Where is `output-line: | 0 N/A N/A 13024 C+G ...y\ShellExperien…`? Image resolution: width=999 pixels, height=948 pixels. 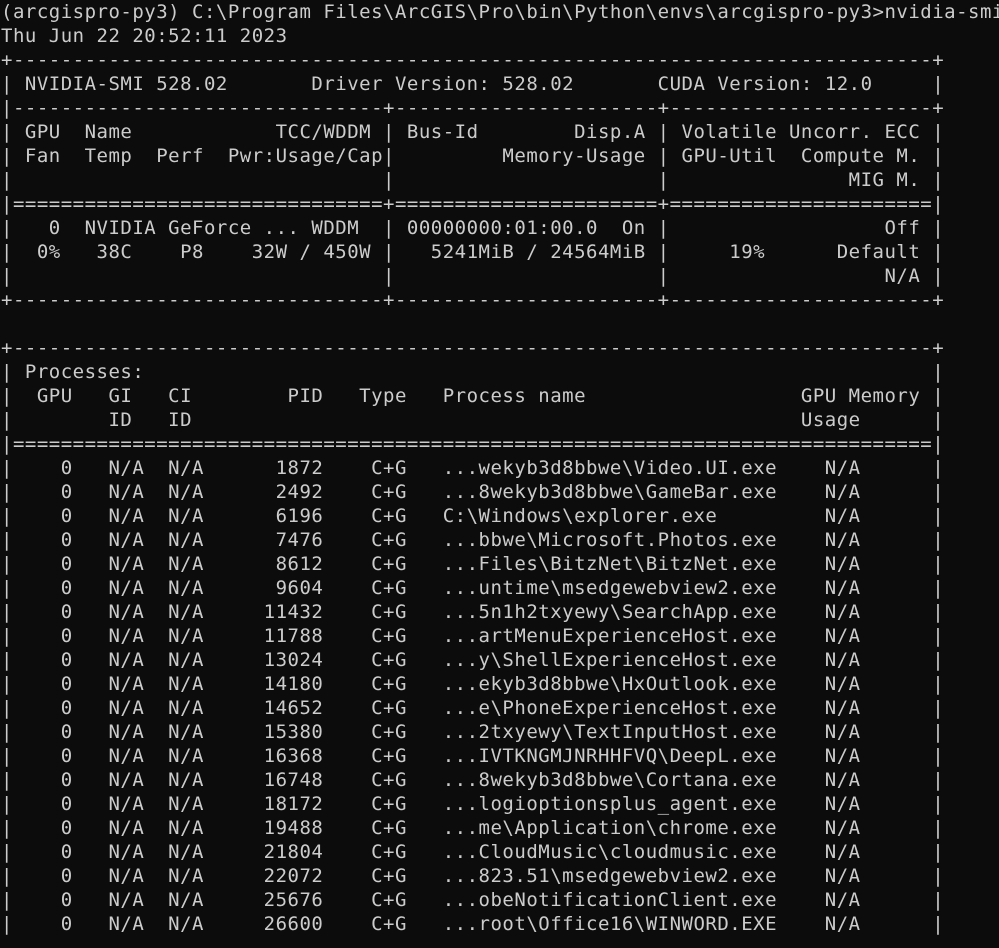 output-line: | 0 N/A N/A 13024 C+G ...y\ShellExperien… is located at coordinates (473, 660).